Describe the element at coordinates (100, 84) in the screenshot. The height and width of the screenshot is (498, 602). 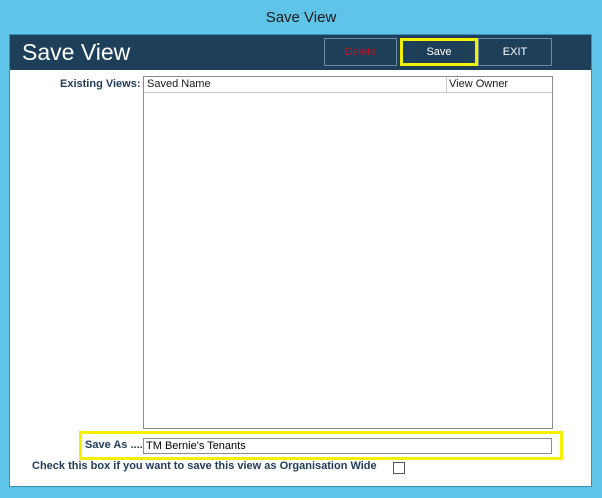
I see `existing-views-label: Existing Views:` at that location.